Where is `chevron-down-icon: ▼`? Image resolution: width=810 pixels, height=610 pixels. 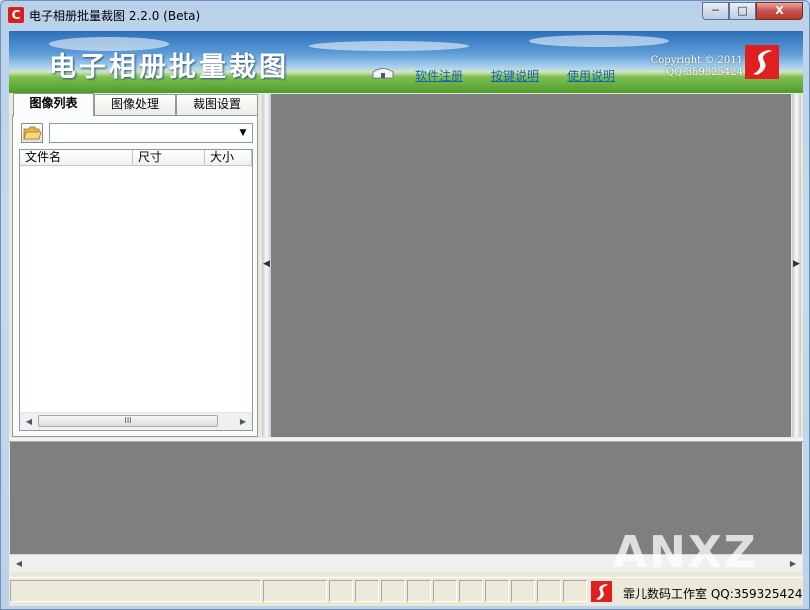
chevron-down-icon: ▼ is located at coordinates (243, 133).